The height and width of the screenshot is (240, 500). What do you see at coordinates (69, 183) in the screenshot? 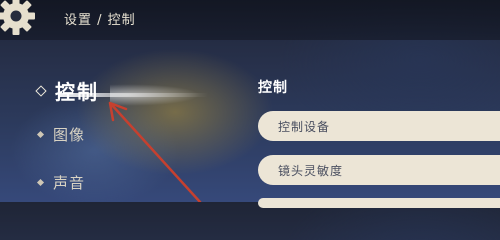
I see `sidebar-item-label: 声音` at bounding box center [69, 183].